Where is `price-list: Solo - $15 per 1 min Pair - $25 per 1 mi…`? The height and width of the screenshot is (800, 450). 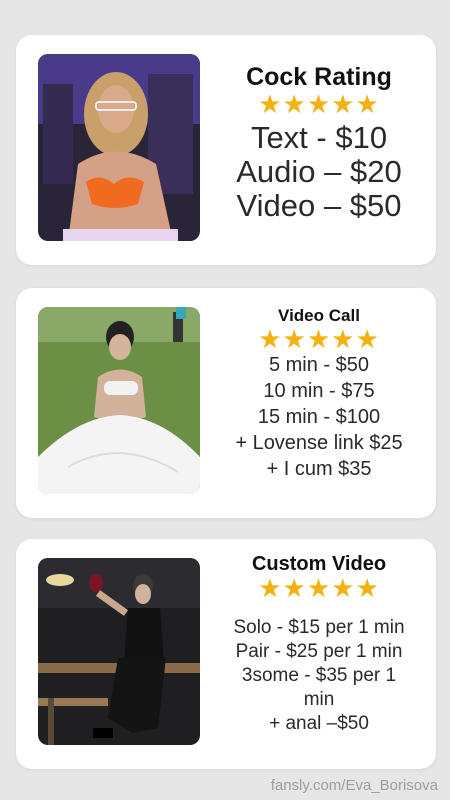 price-list: Solo - $15 per 1 min Pair - $25 per 1 mi… is located at coordinates (319, 676).